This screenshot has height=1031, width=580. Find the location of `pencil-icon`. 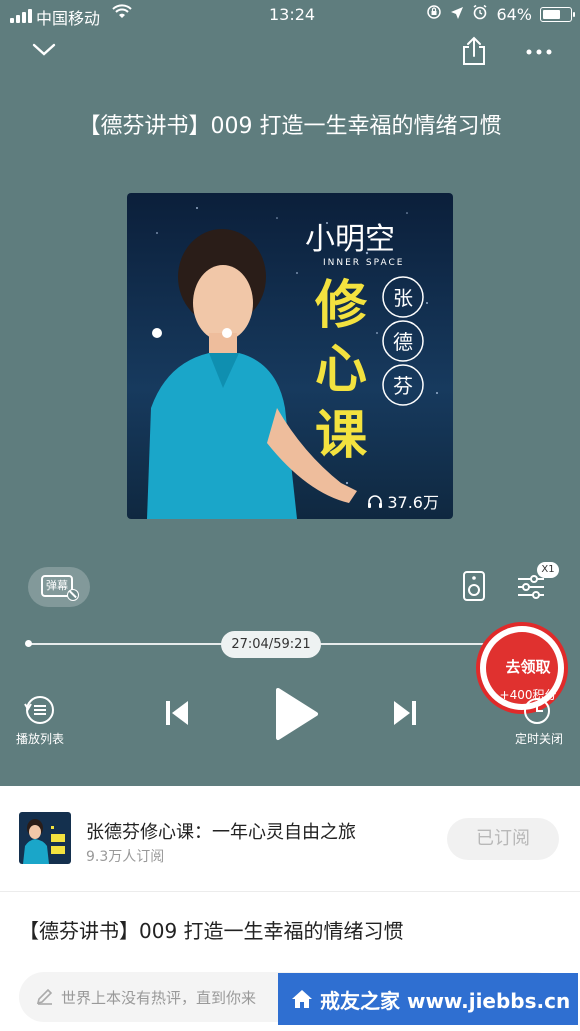

pencil-icon is located at coordinates (45, 998).